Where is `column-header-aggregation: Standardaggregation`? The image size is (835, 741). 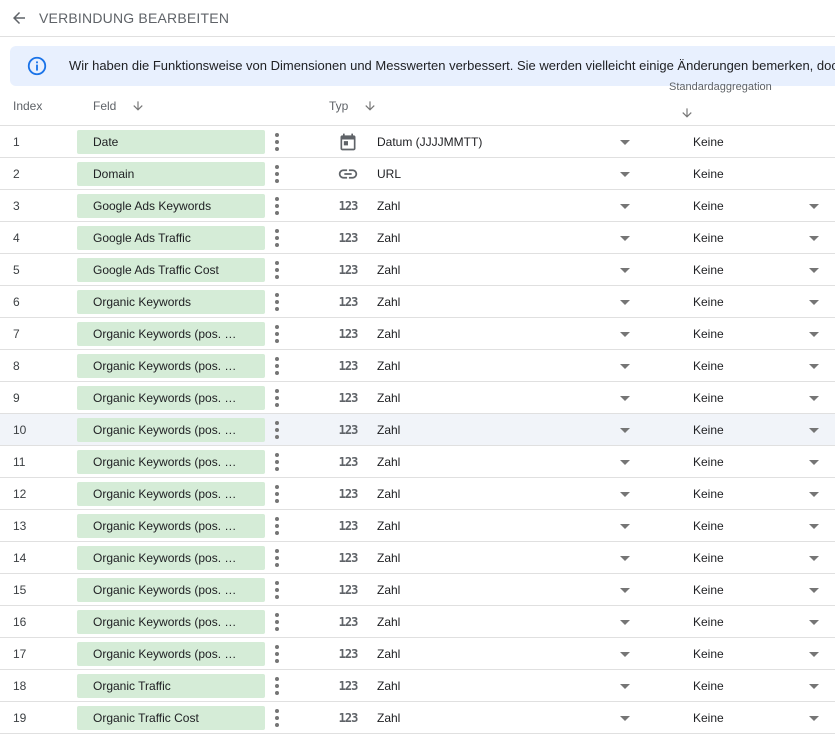
column-header-aggregation: Standardaggregation is located at coordinates (720, 87).